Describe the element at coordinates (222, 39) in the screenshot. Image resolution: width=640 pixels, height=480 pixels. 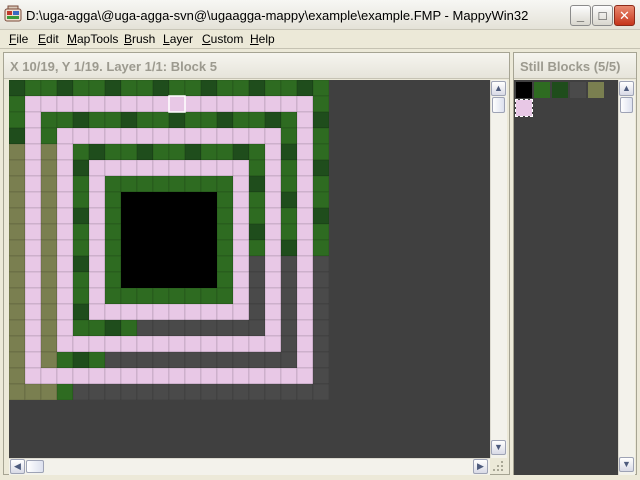
I see `menu-custom: Custom` at that location.